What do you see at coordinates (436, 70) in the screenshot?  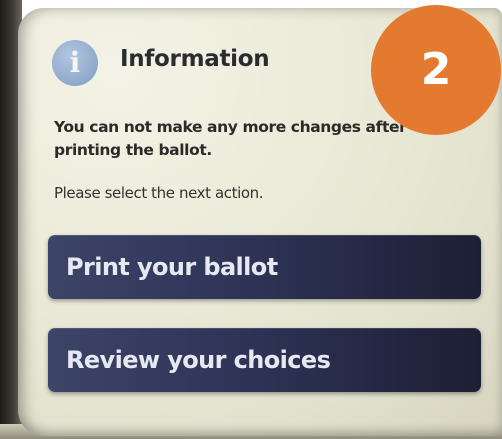 I see `step-number-badge: 2` at bounding box center [436, 70].